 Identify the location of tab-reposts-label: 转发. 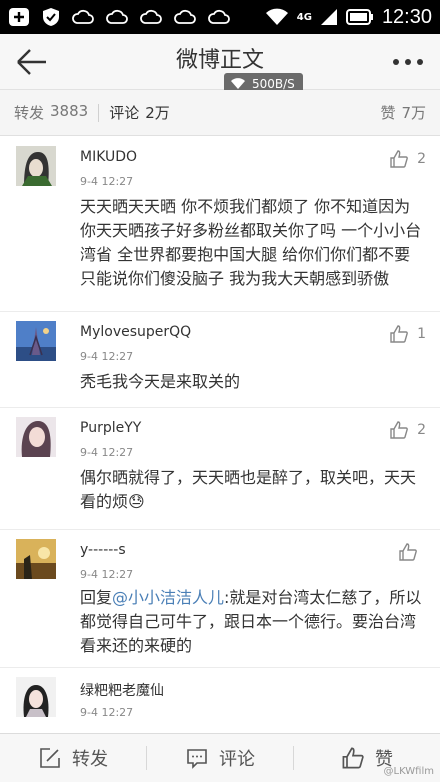
(29, 113).